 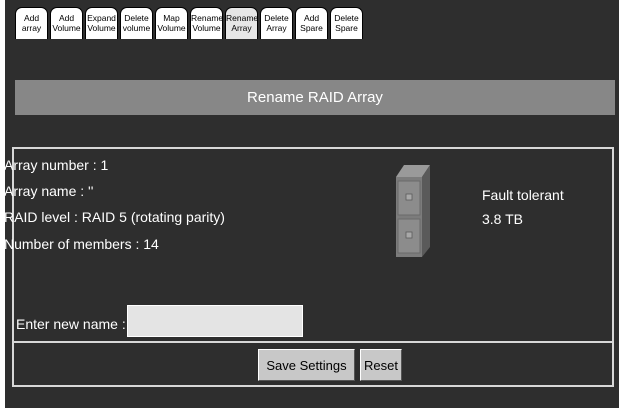 I want to click on tab-label-line1: Expand, so click(x=101, y=18).